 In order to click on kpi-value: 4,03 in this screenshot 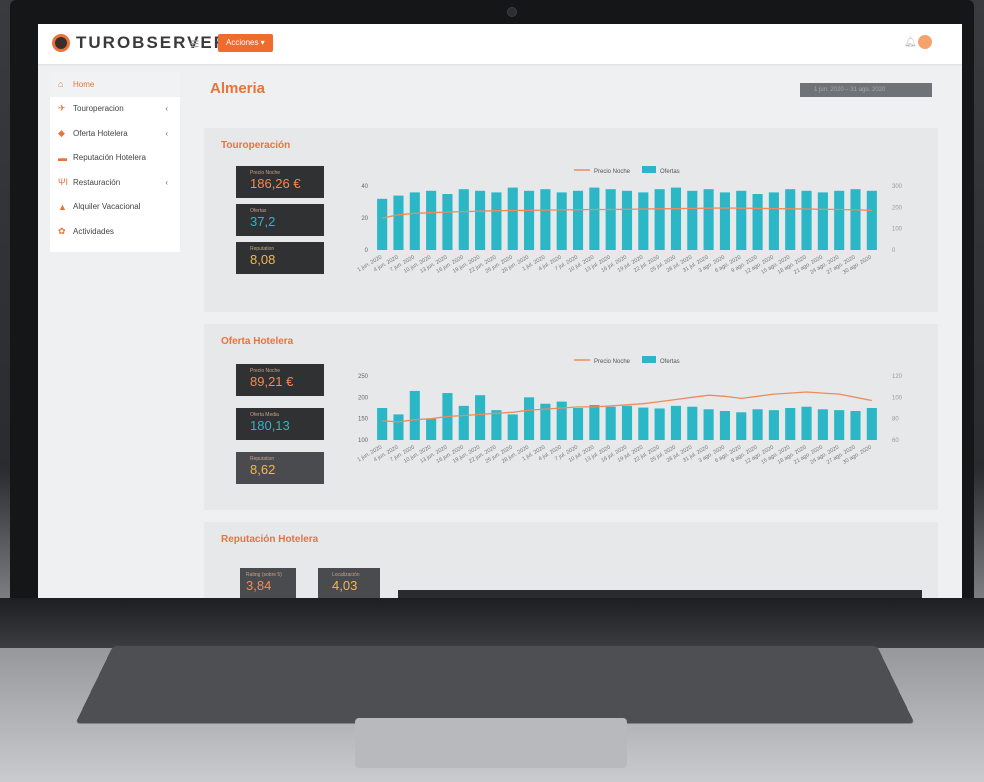, I will do `click(345, 585)`.